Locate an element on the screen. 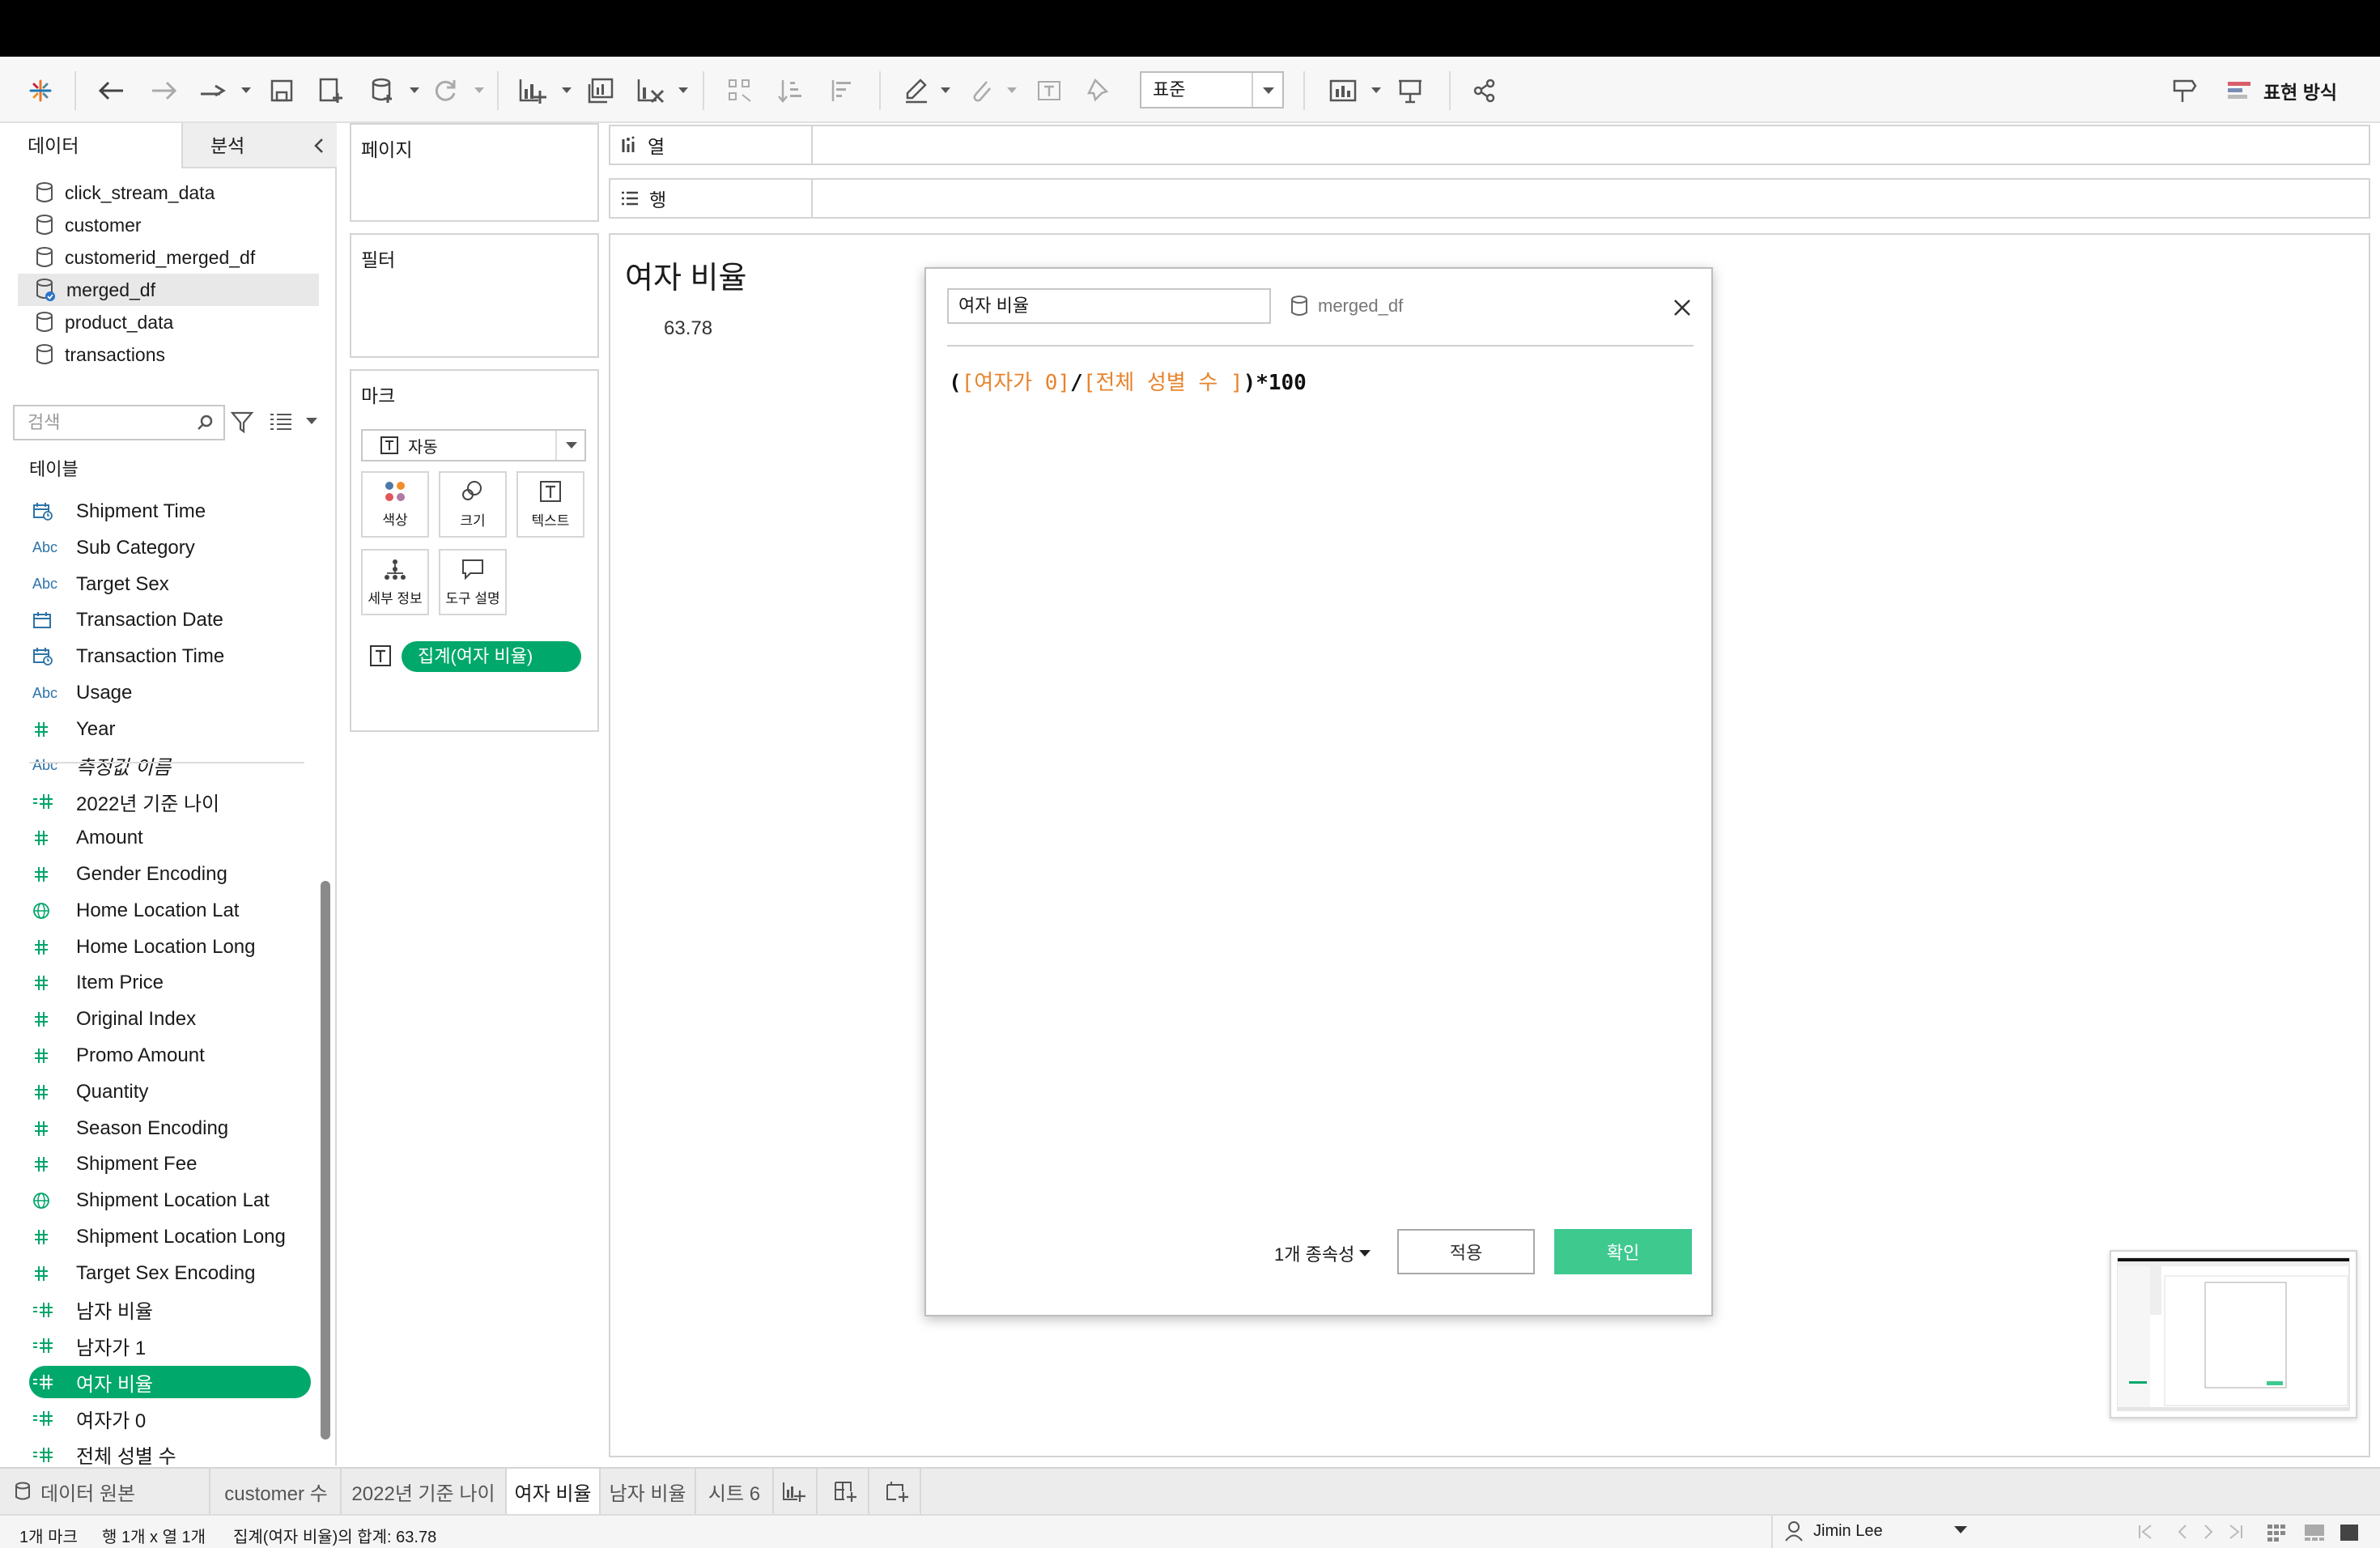 The height and width of the screenshot is (1548, 2380). next-page-icon is located at coordinates (2209, 1532).